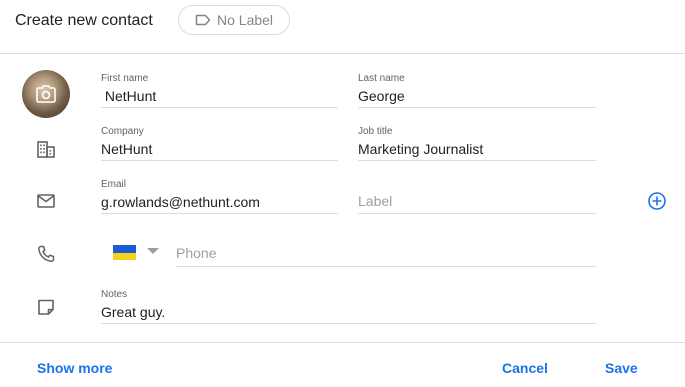  What do you see at coordinates (114, 184) in the screenshot?
I see `email-label: Email` at bounding box center [114, 184].